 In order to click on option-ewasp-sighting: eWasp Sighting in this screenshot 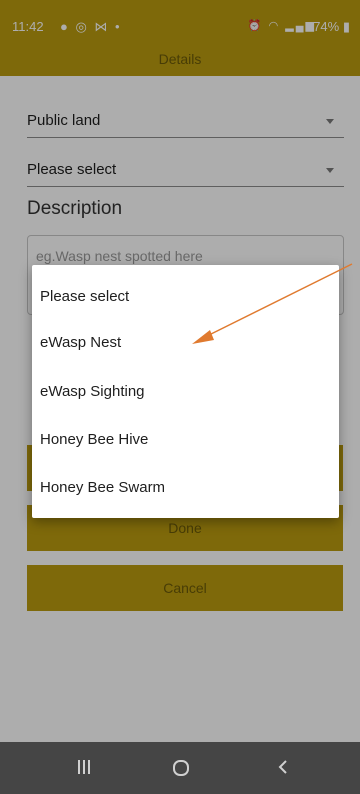, I will do `click(185, 392)`.